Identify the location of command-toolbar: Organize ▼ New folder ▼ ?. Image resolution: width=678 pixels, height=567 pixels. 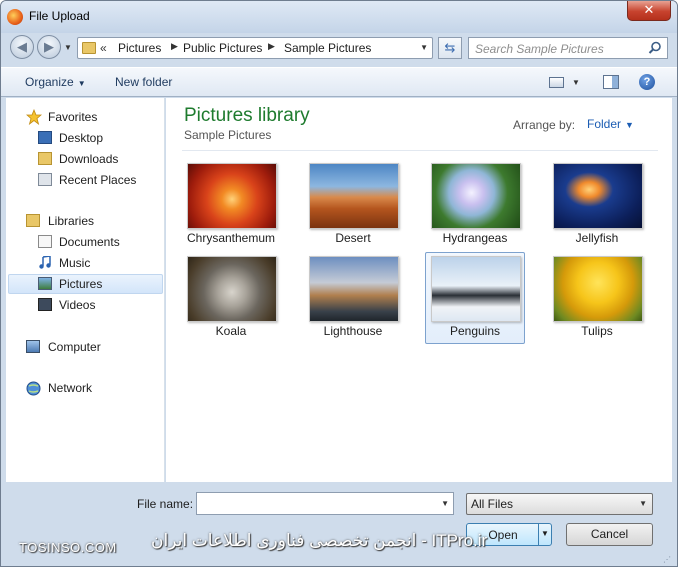
(339, 82).